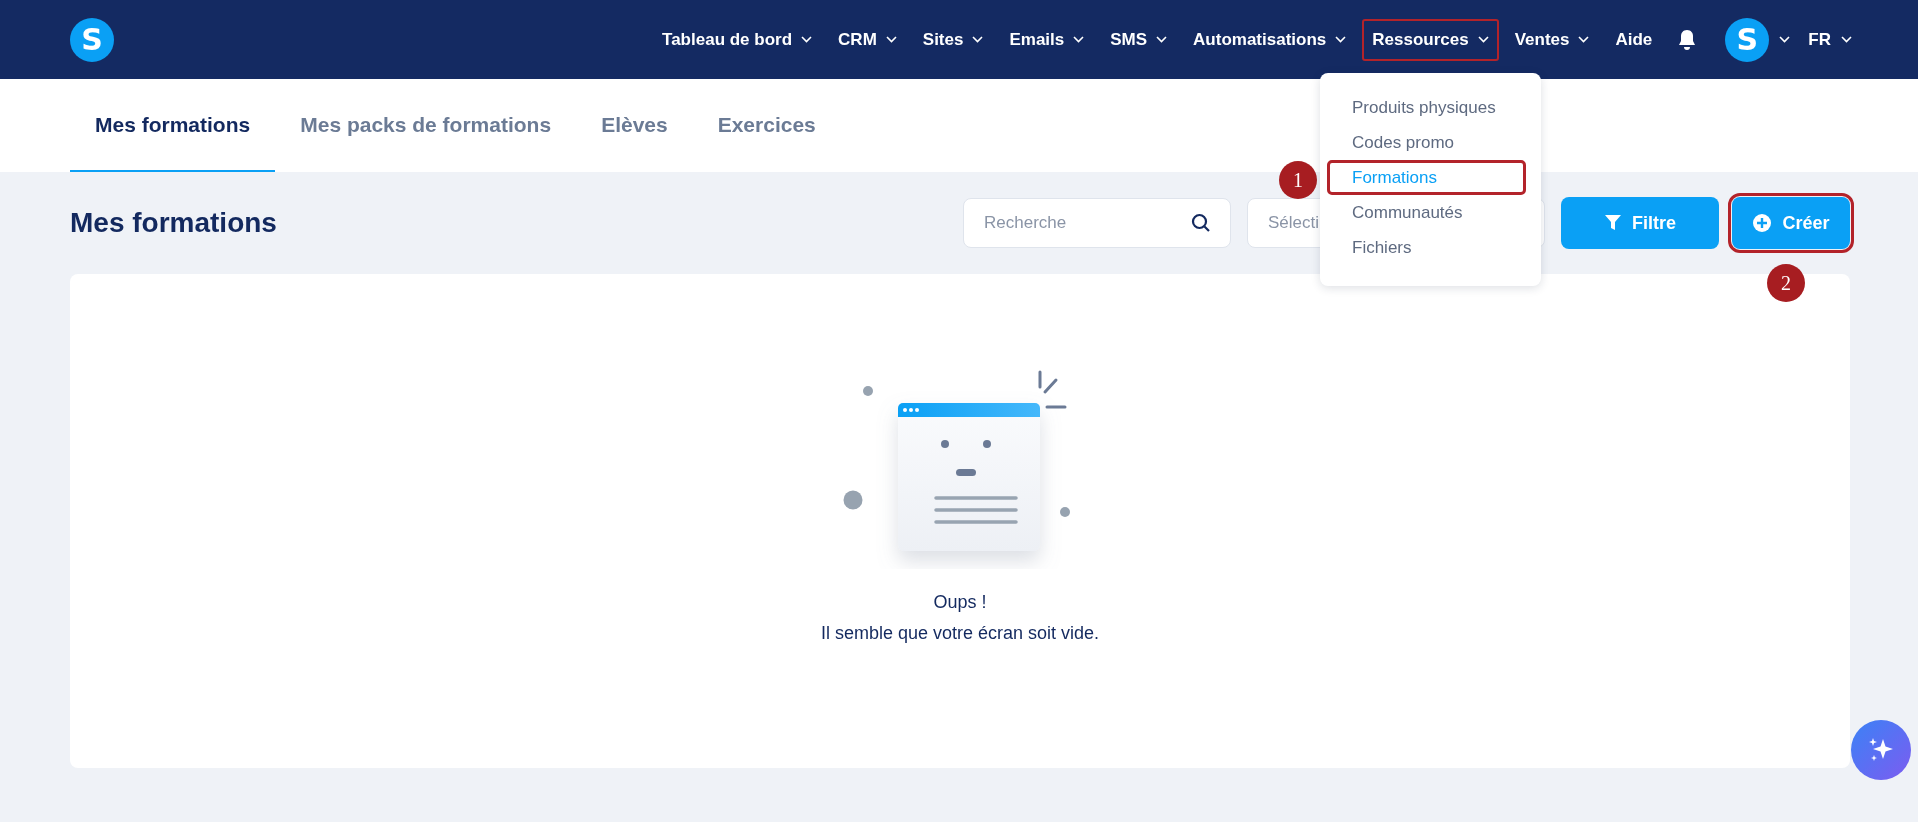 The width and height of the screenshot is (1918, 822). I want to click on search-field: Recherche, so click(1097, 223).